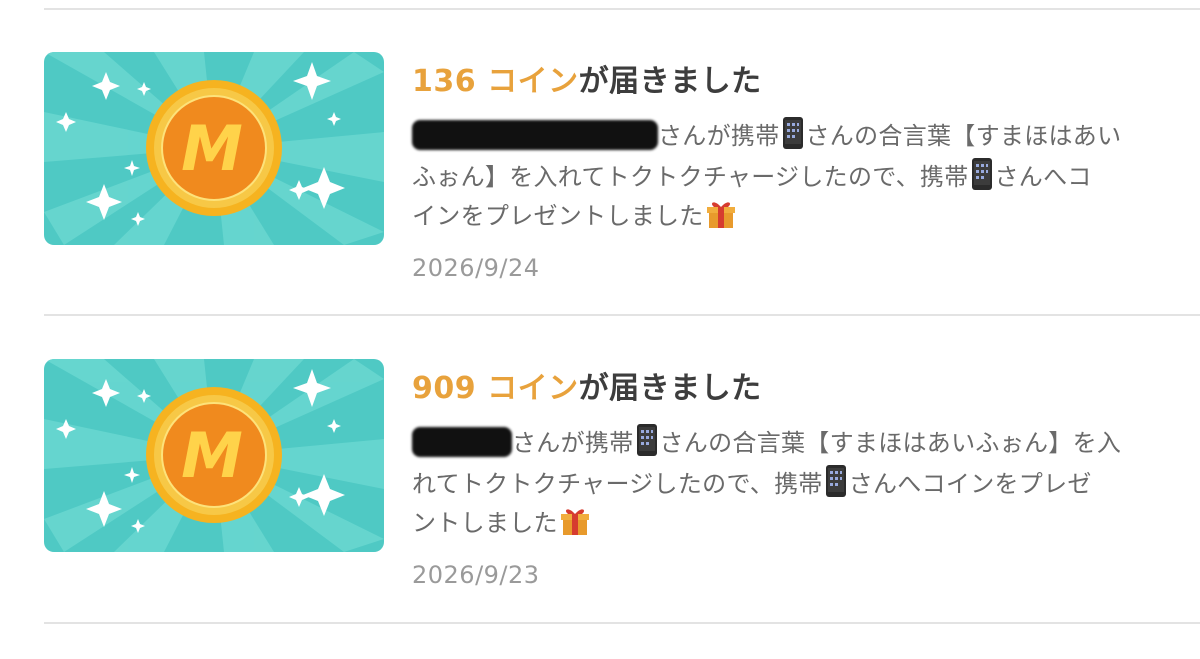  Describe the element at coordinates (485, 523) in the screenshot. I see `message-text: ントしました` at that location.